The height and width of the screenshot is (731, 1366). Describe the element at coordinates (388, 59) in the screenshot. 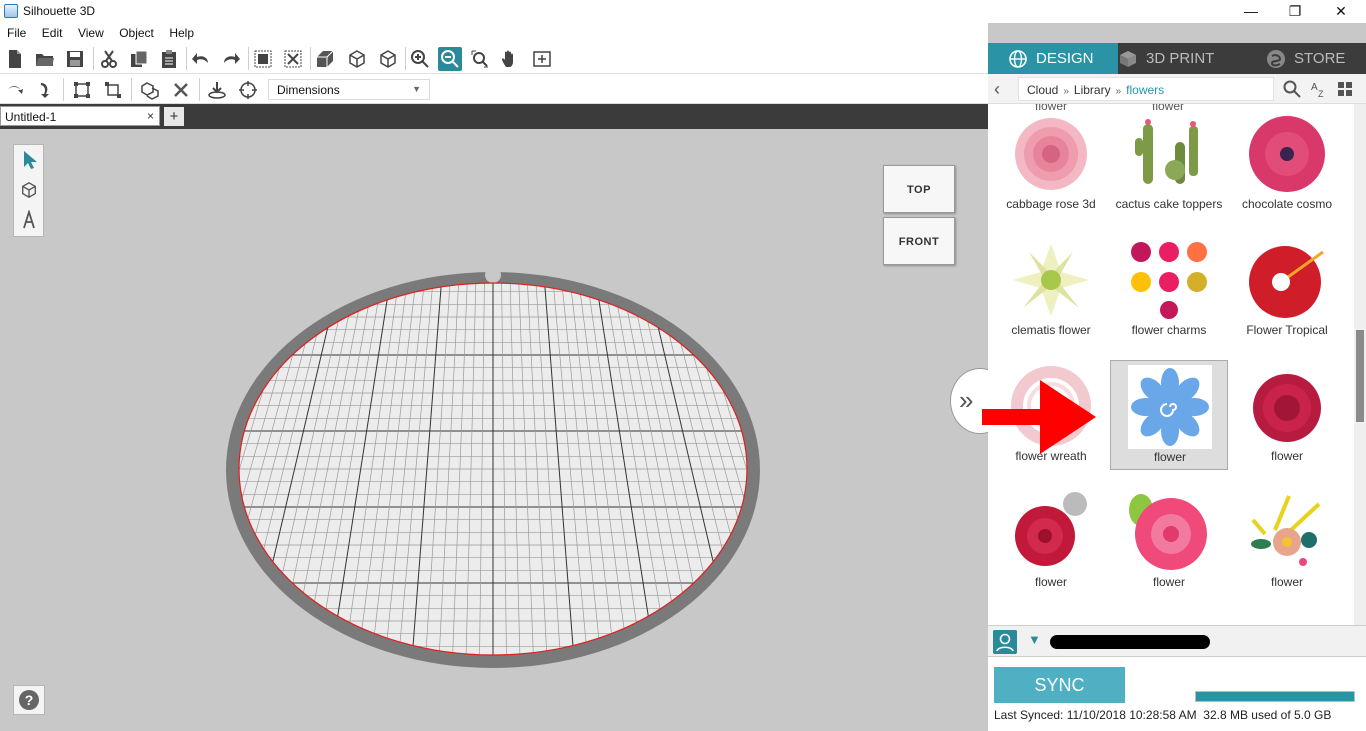

I see `cube-solid-icon` at that location.